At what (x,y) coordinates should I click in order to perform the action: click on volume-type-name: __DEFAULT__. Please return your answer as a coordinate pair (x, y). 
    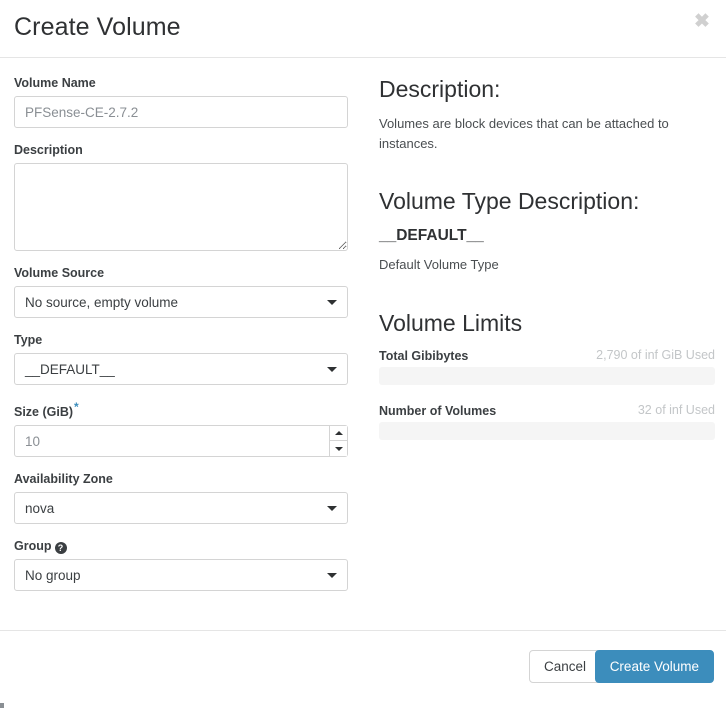
    Looking at the image, I should click on (431, 235).